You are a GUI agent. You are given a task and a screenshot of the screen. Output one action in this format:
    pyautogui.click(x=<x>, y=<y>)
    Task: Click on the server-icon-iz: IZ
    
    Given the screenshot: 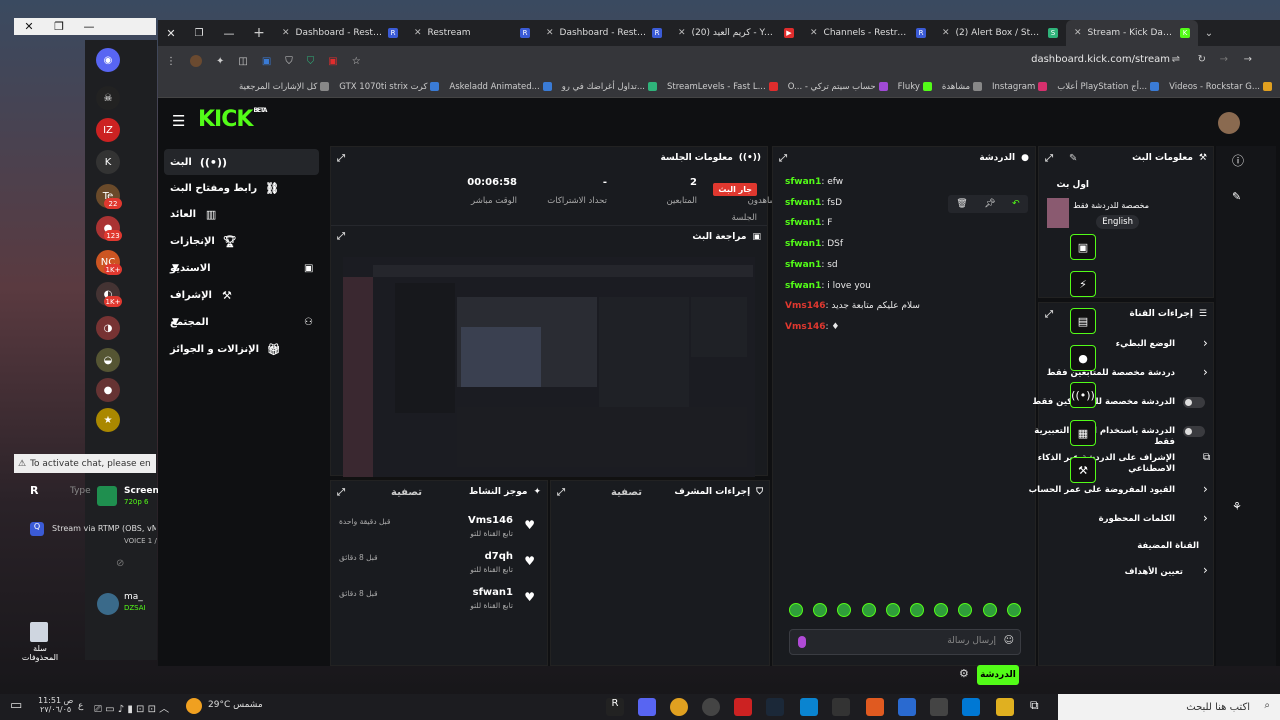 What is the action you would take?
    pyautogui.click(x=108, y=130)
    